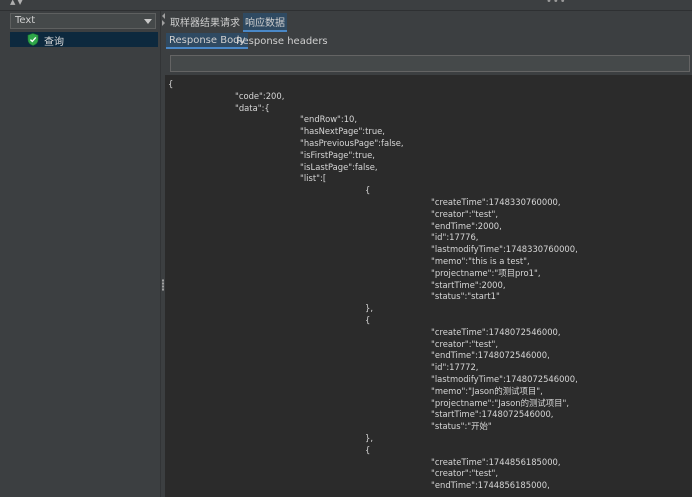 This screenshot has height=497, width=692. What do you see at coordinates (313, 178) in the screenshot?
I see `response-line: "list":[` at bounding box center [313, 178].